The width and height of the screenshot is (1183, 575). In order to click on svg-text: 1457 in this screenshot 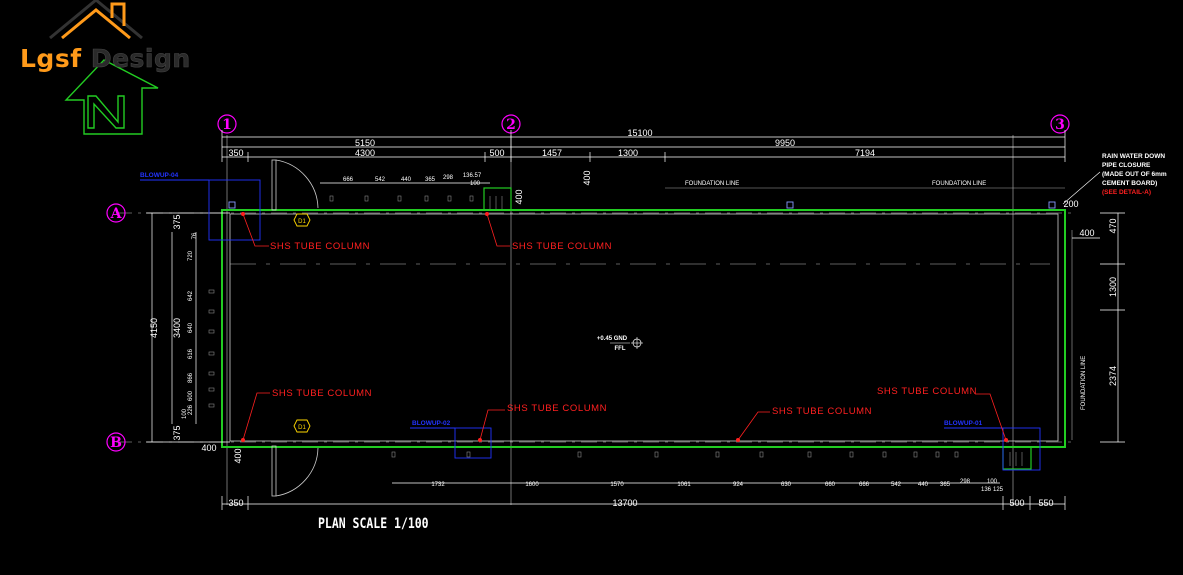, I will do `click(552, 153)`.